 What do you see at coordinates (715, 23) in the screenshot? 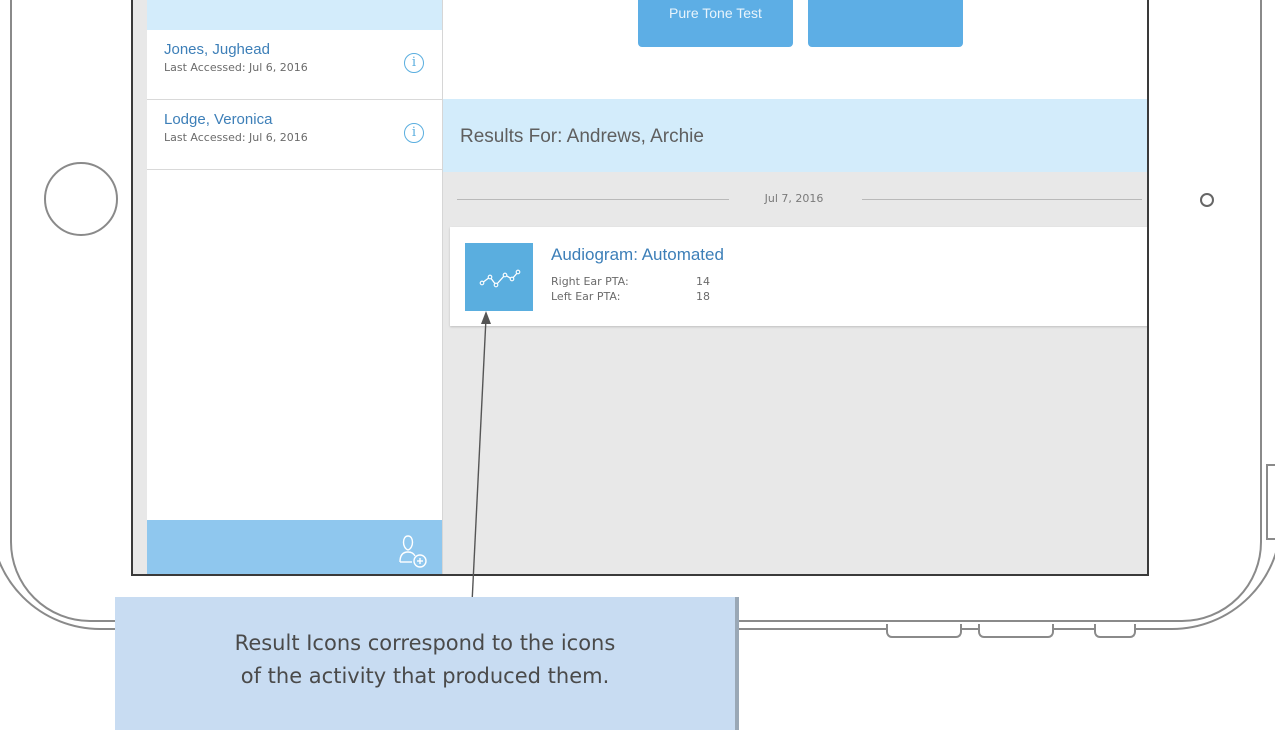
I see `pure-tone-test-button: Pure Tone Test` at bounding box center [715, 23].